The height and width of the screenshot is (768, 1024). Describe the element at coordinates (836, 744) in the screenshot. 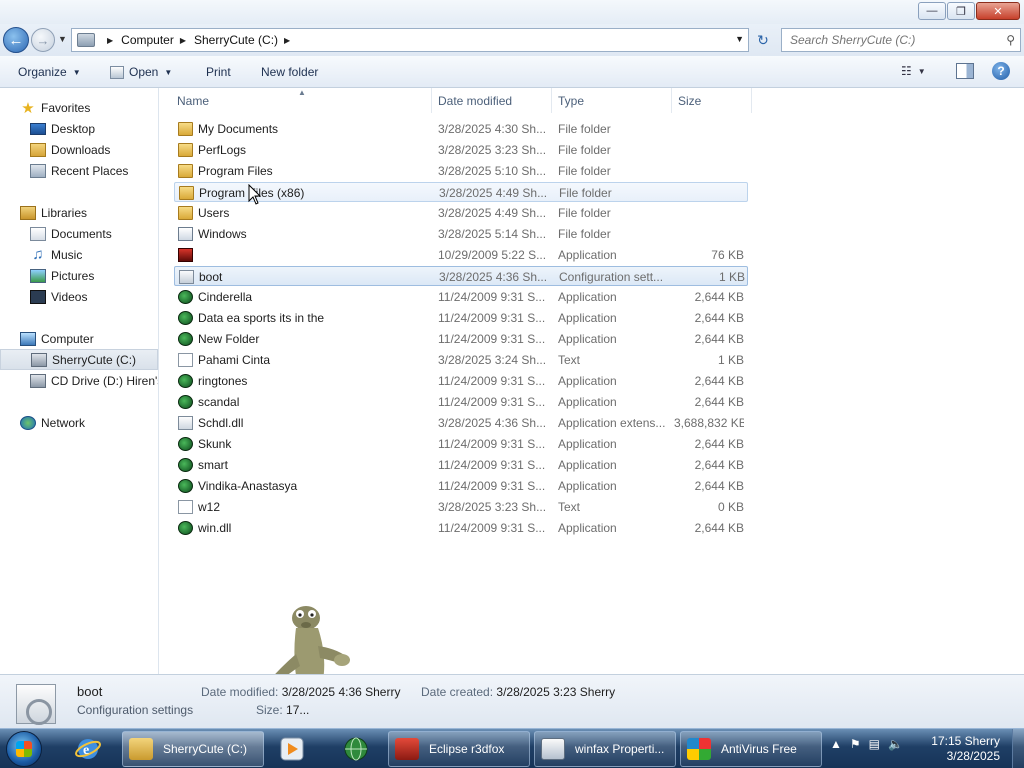

I see `show-hidden-icons-icon: ▲` at that location.